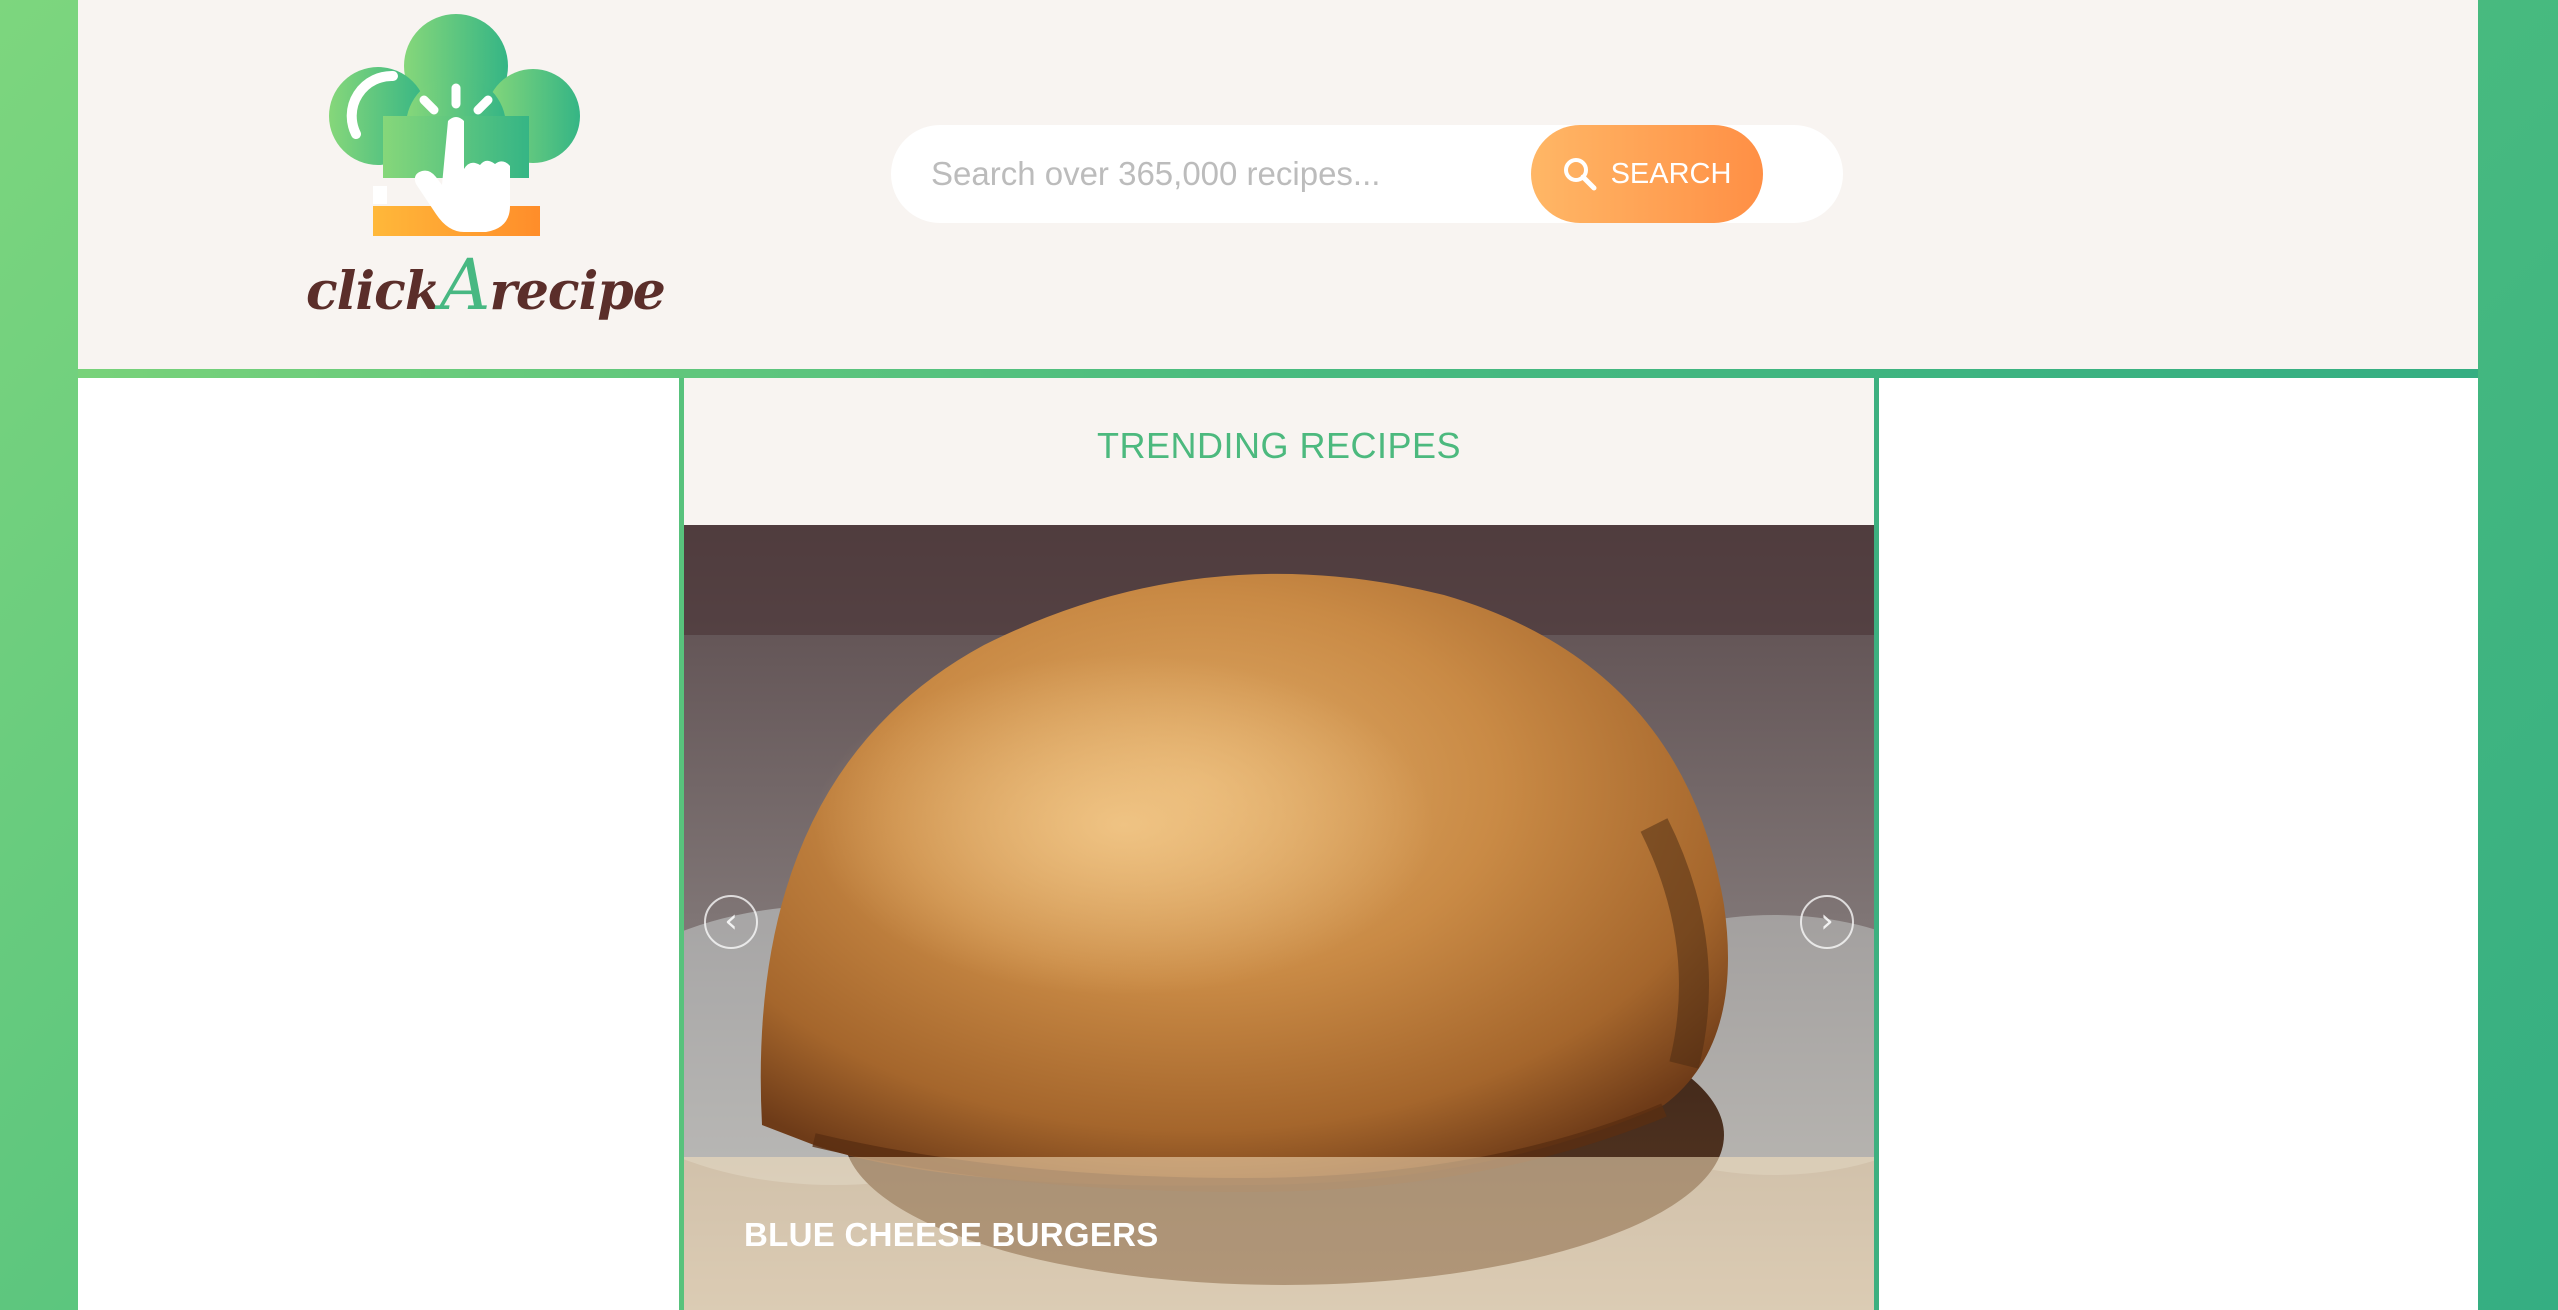 This screenshot has width=2558, height=1310. I want to click on carousel-next-button: ›, so click(1827, 922).